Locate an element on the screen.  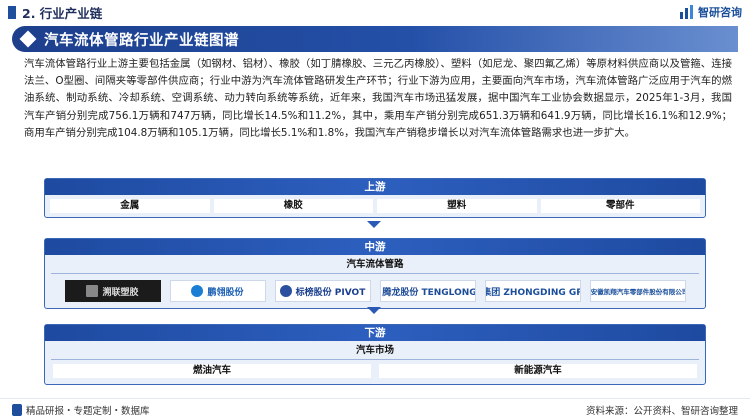
company-logo: 中鼎集团 ZHONGDING GROUP is located at coordinates (532, 291).